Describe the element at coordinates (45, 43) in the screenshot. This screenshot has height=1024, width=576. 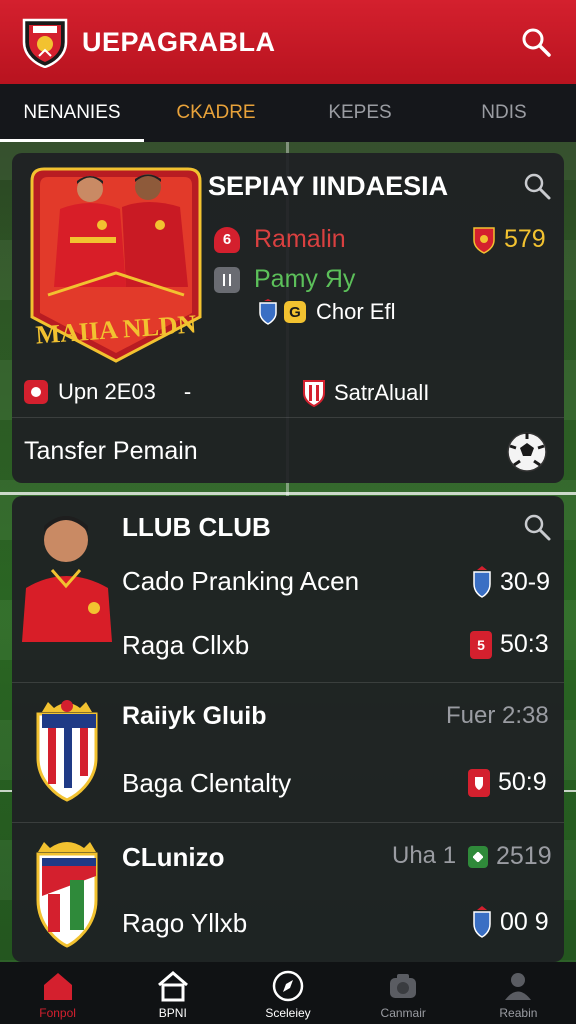
I see `club-logo-icon` at that location.